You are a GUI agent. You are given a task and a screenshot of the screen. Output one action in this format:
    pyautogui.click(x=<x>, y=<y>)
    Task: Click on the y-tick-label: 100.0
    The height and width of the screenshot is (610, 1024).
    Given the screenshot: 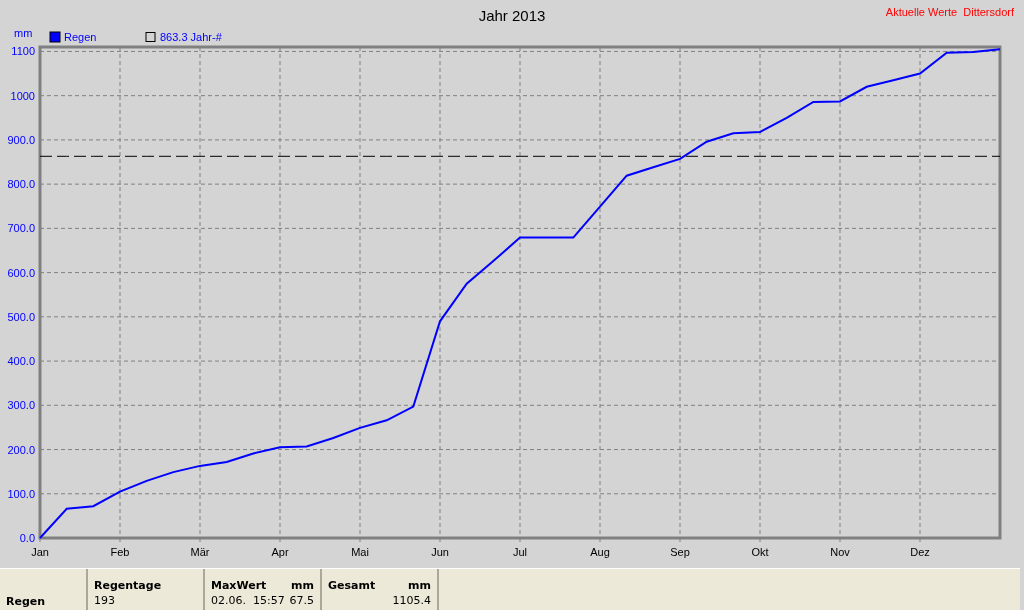 What is the action you would take?
    pyautogui.click(x=21, y=493)
    